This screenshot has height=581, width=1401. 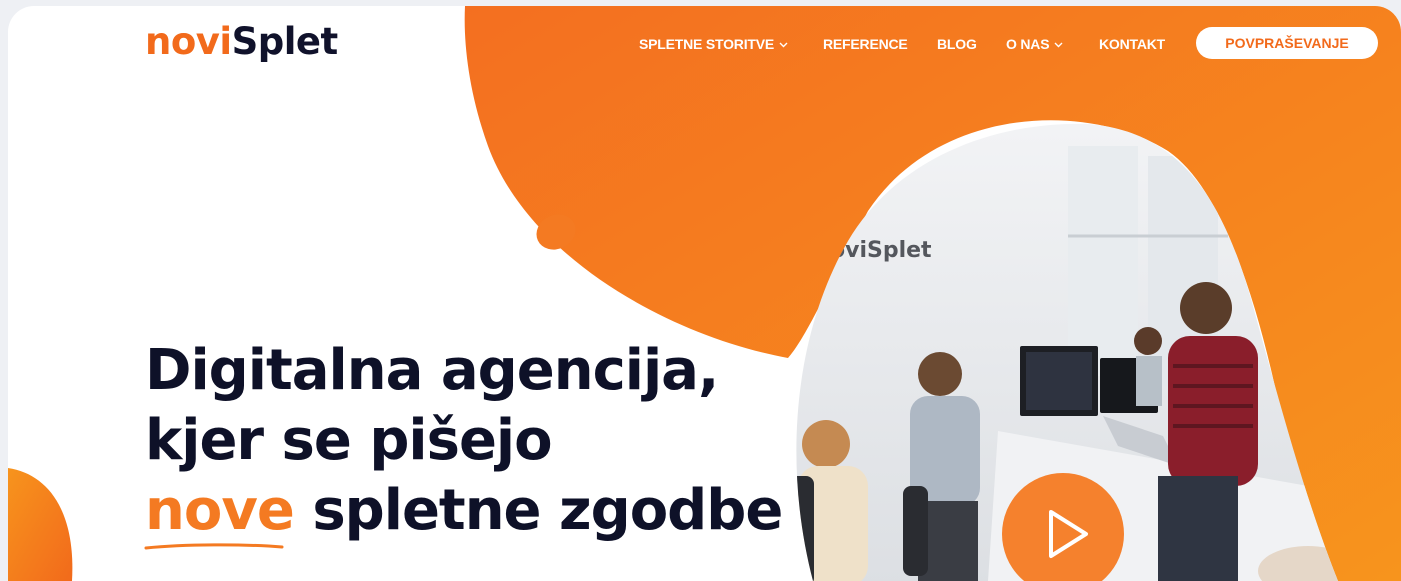 What do you see at coordinates (538, 510) in the screenshot?
I see `headline-line-3-rest: spletne zgodbe` at bounding box center [538, 510].